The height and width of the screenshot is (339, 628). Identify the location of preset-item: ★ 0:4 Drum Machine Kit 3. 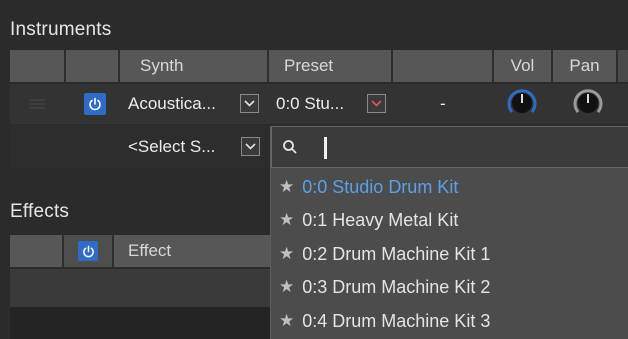
(449, 321).